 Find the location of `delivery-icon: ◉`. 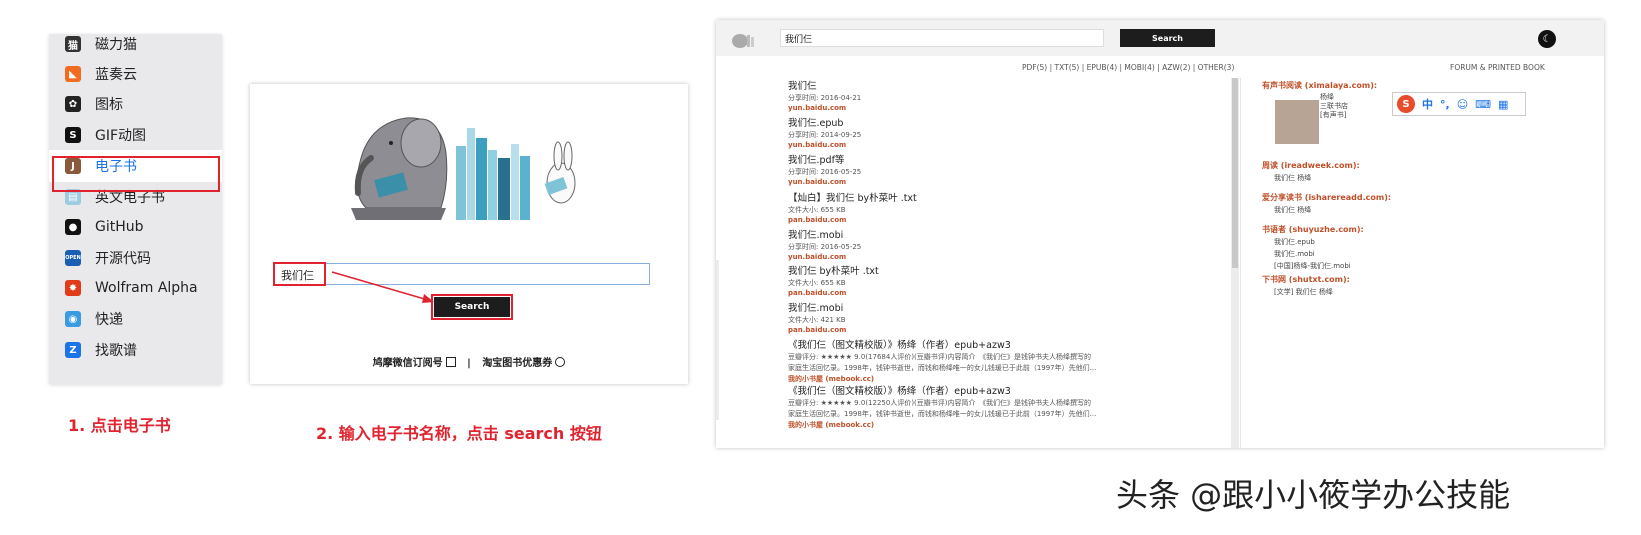

delivery-icon: ◉ is located at coordinates (73, 319).